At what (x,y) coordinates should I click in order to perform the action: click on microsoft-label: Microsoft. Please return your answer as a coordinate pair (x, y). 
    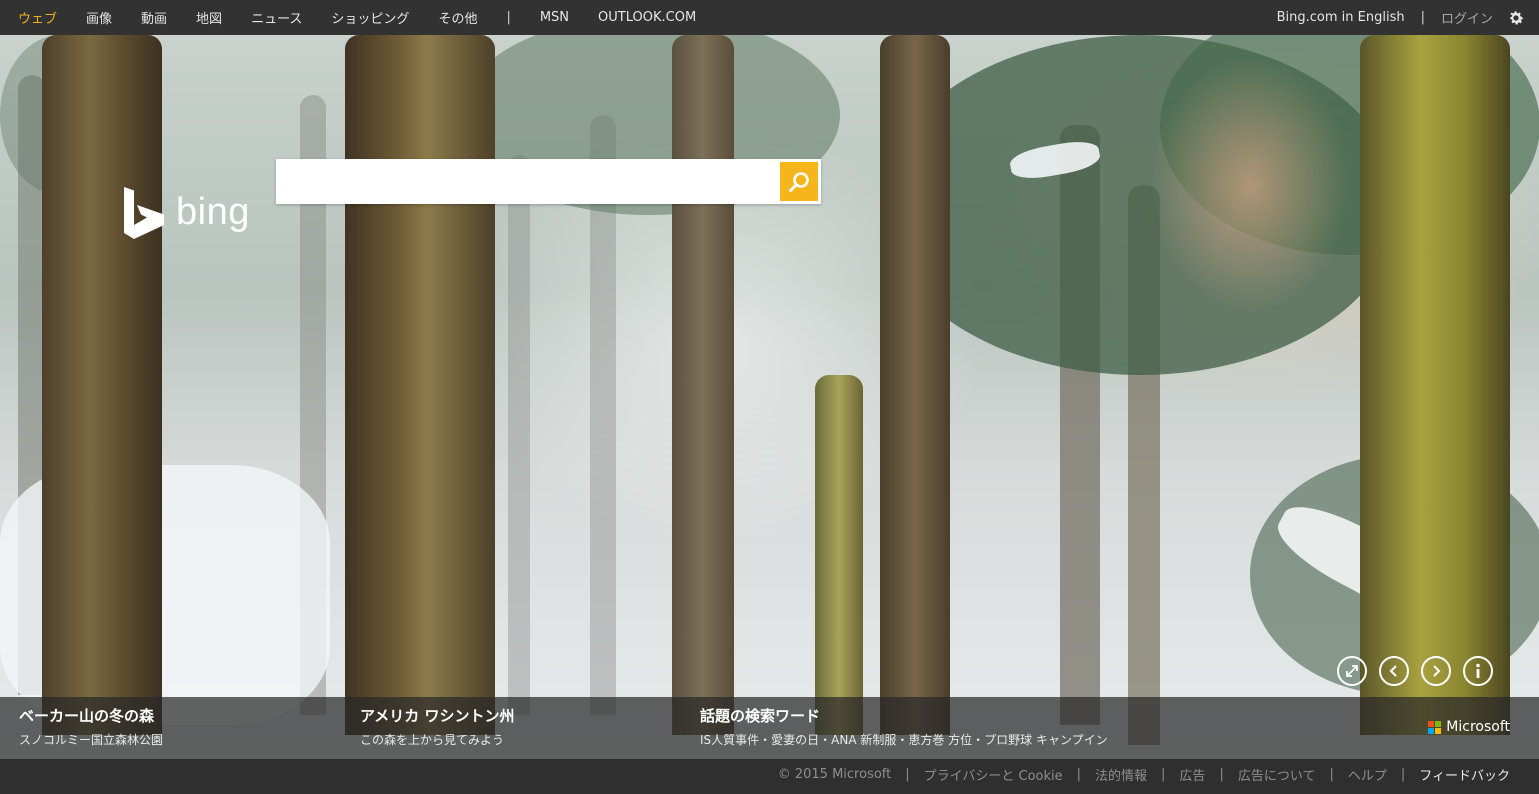
    Looking at the image, I should click on (1478, 727).